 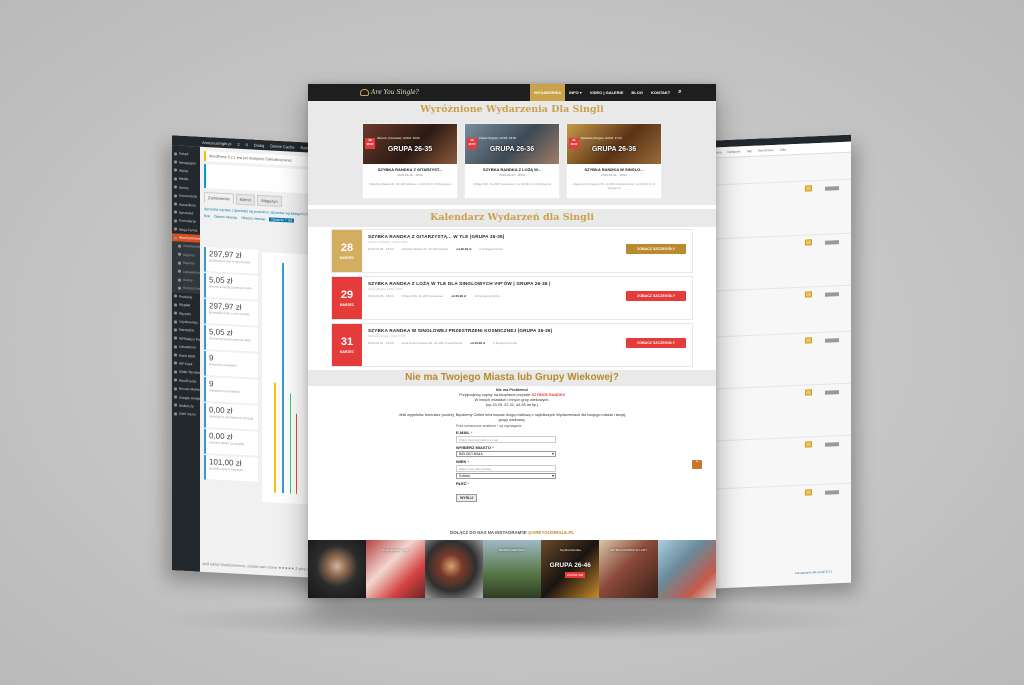 What do you see at coordinates (225, 216) in the screenshot?
I see `range-link: Ostatni miesiąc` at bounding box center [225, 216].